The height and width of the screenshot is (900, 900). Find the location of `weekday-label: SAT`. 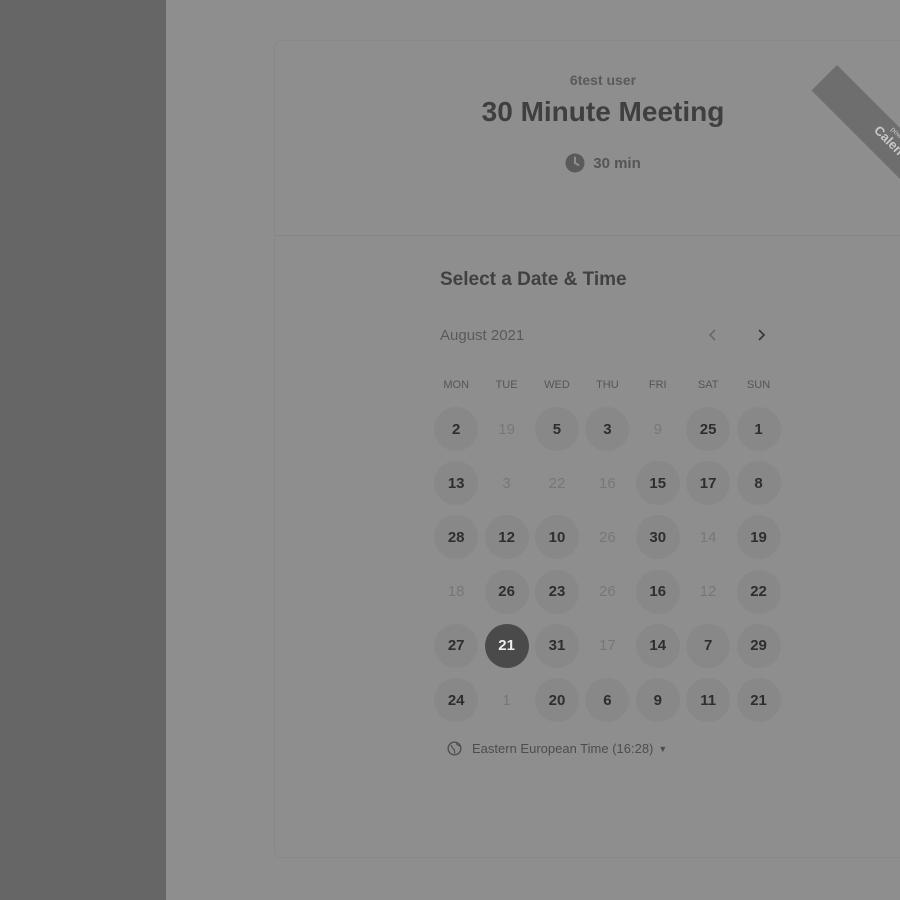

weekday-label: SAT is located at coordinates (708, 385).